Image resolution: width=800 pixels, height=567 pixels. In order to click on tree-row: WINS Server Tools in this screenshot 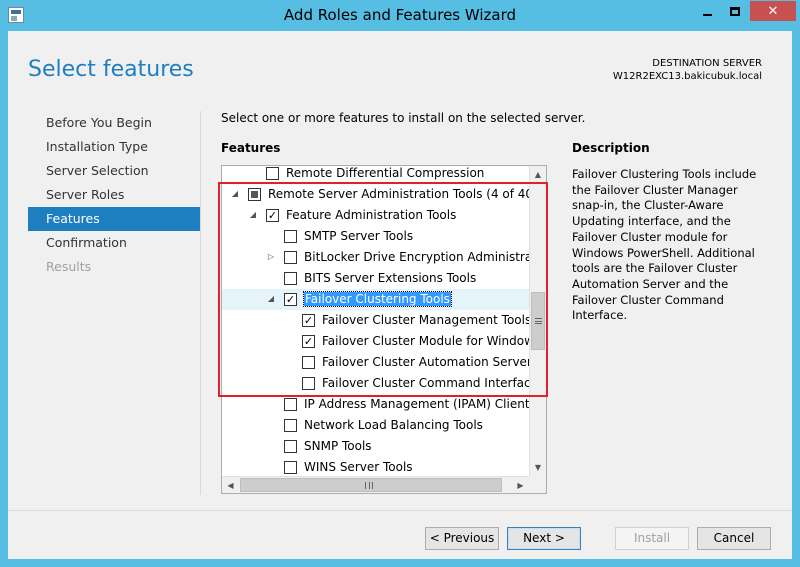, I will do `click(376, 467)`.